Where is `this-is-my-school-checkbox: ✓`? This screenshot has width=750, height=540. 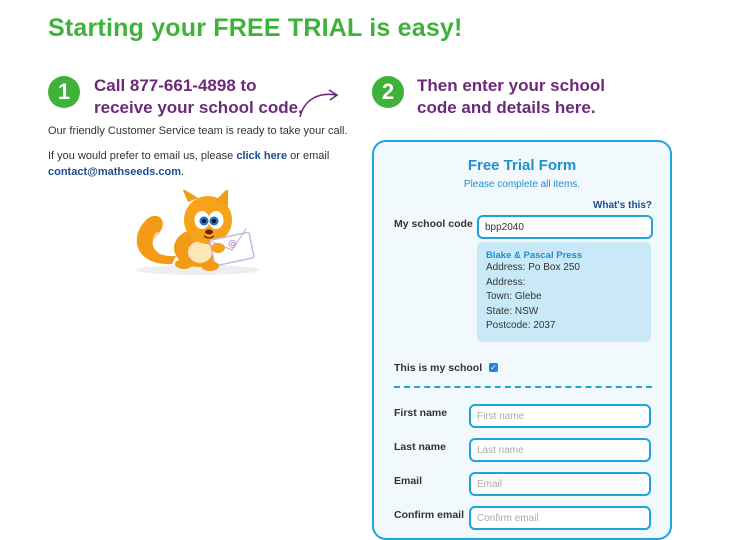 this-is-my-school-checkbox: ✓ is located at coordinates (493, 367).